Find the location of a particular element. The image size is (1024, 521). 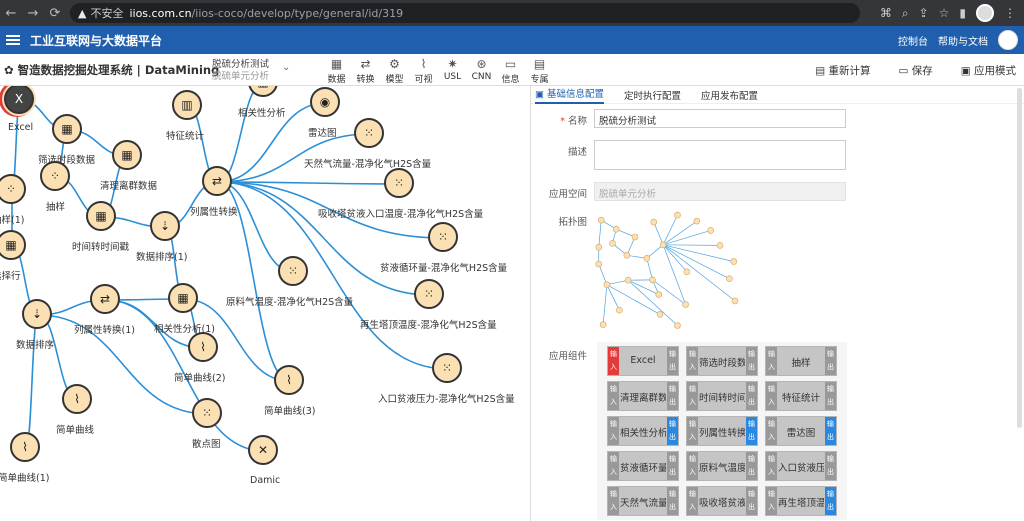

component-item: 输入再生塔顶温输出 is located at coordinates (801, 501).